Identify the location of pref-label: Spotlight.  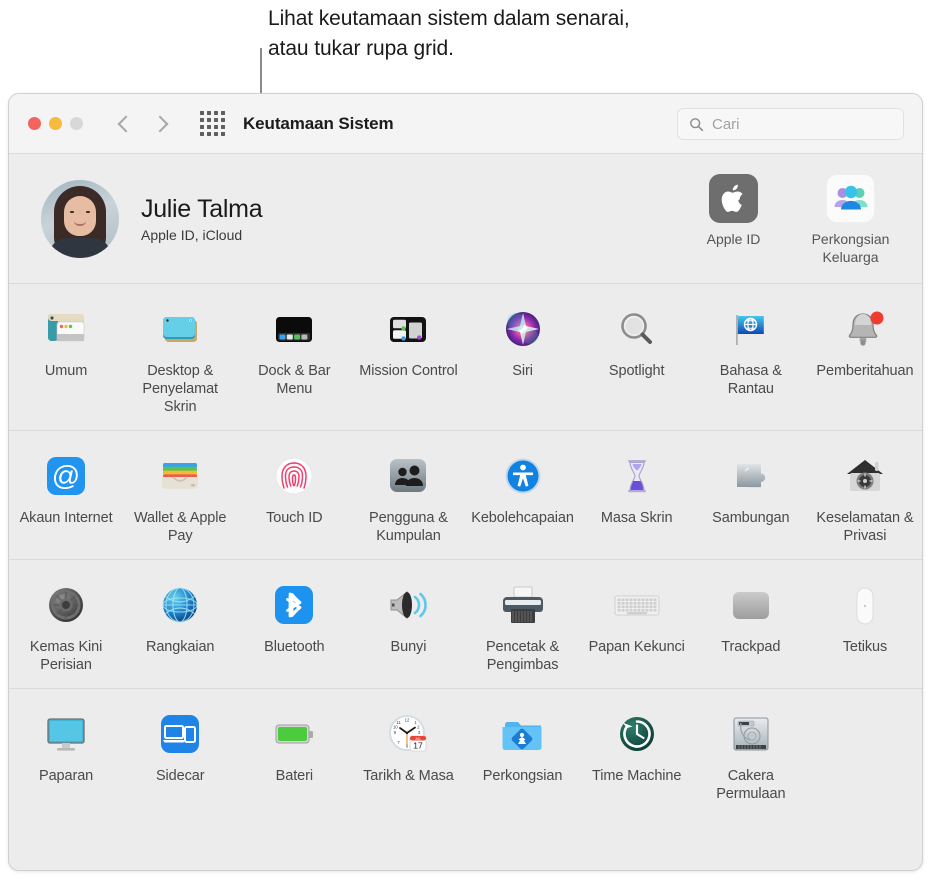
(636, 371).